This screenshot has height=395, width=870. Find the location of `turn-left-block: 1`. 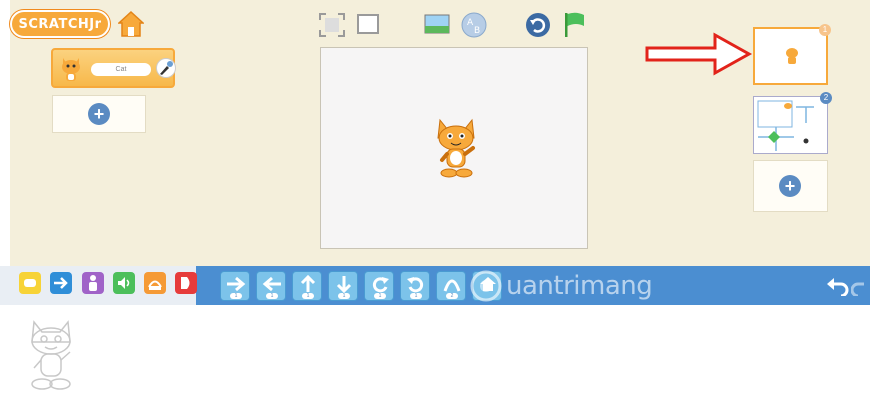

turn-left-block: 1 is located at coordinates (415, 286).